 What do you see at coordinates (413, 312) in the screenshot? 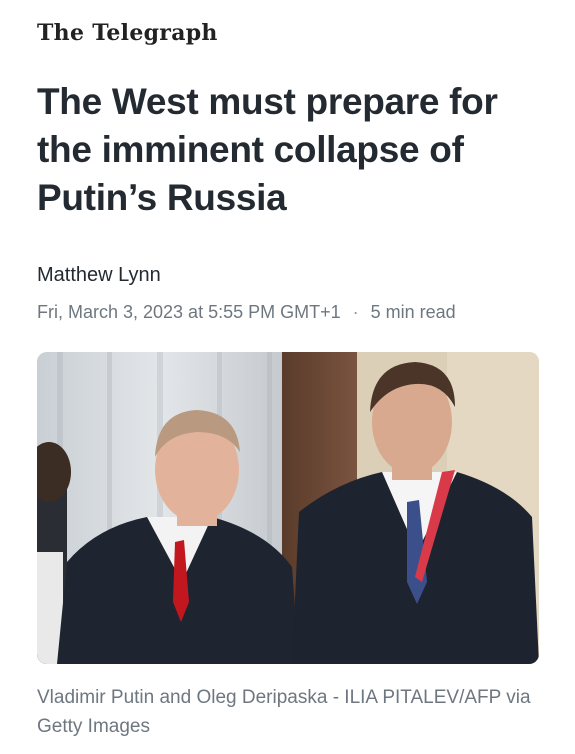
I see `read-time: 5 min read` at bounding box center [413, 312].